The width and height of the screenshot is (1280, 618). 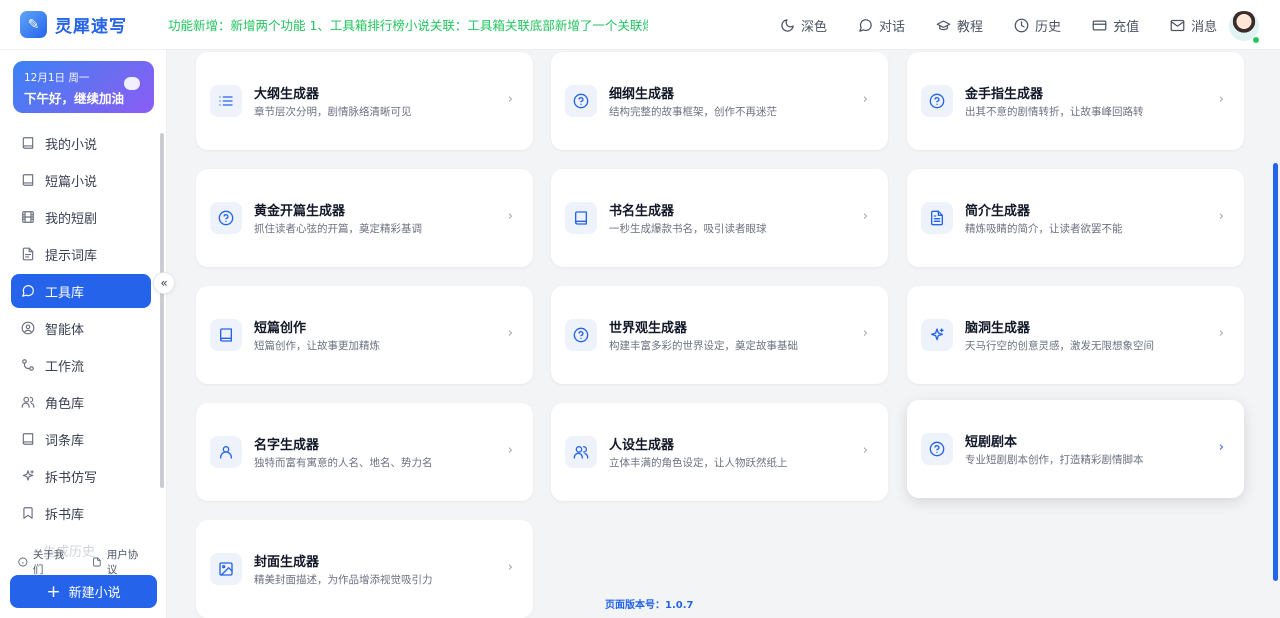 I want to click on new-novel-button: + 新建小说, so click(x=83, y=591).